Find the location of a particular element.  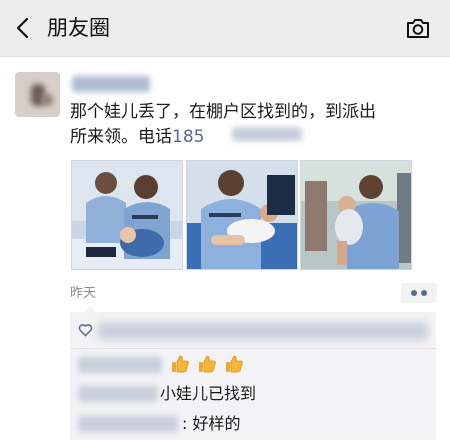

phone-number-blurred is located at coordinates (267, 134).